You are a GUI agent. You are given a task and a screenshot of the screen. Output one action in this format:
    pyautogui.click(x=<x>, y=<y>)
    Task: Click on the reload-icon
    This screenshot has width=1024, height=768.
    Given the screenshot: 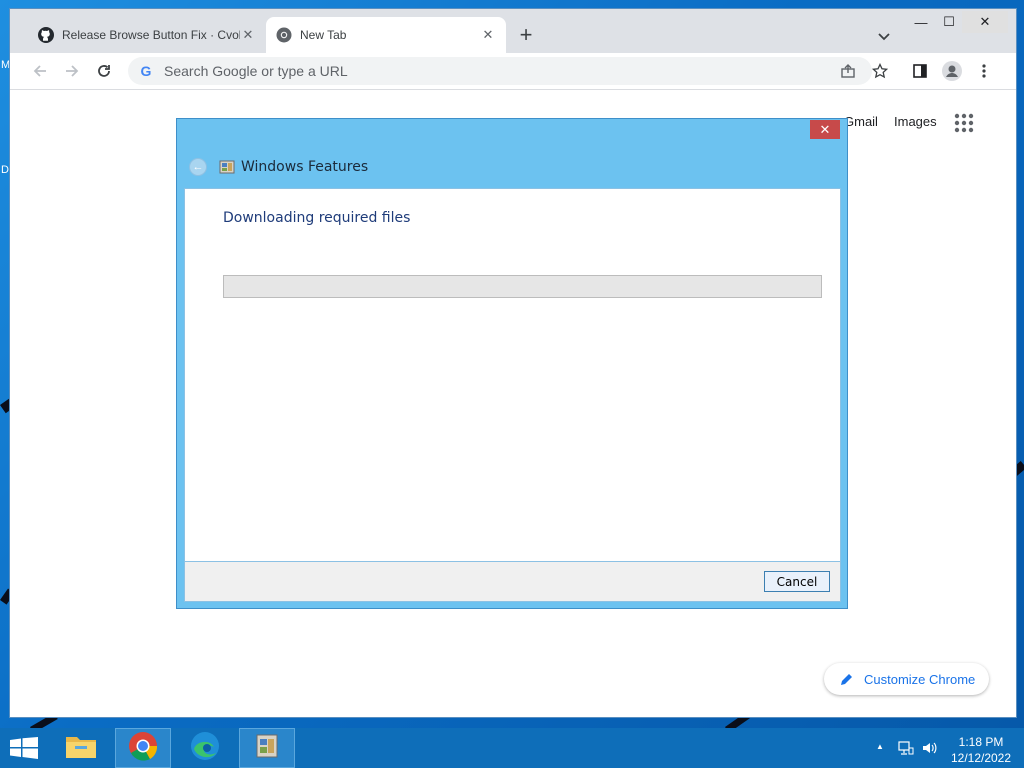 What is the action you would take?
    pyautogui.click(x=104, y=71)
    